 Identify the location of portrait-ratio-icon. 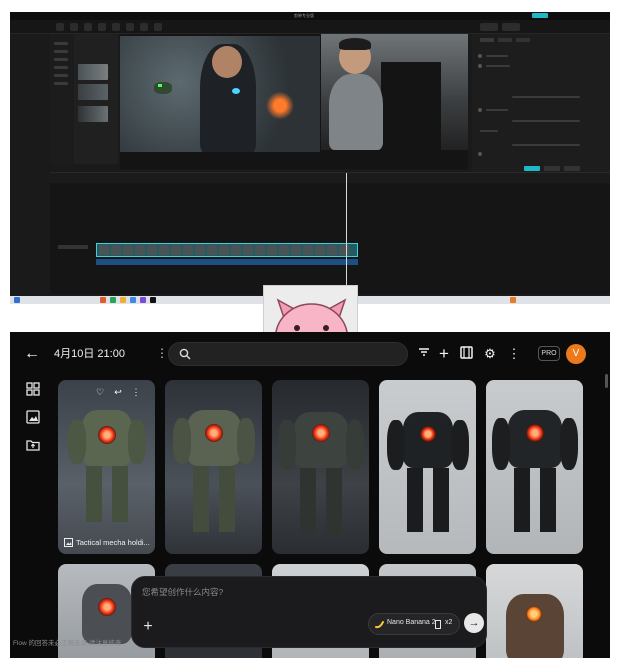
(438, 624).